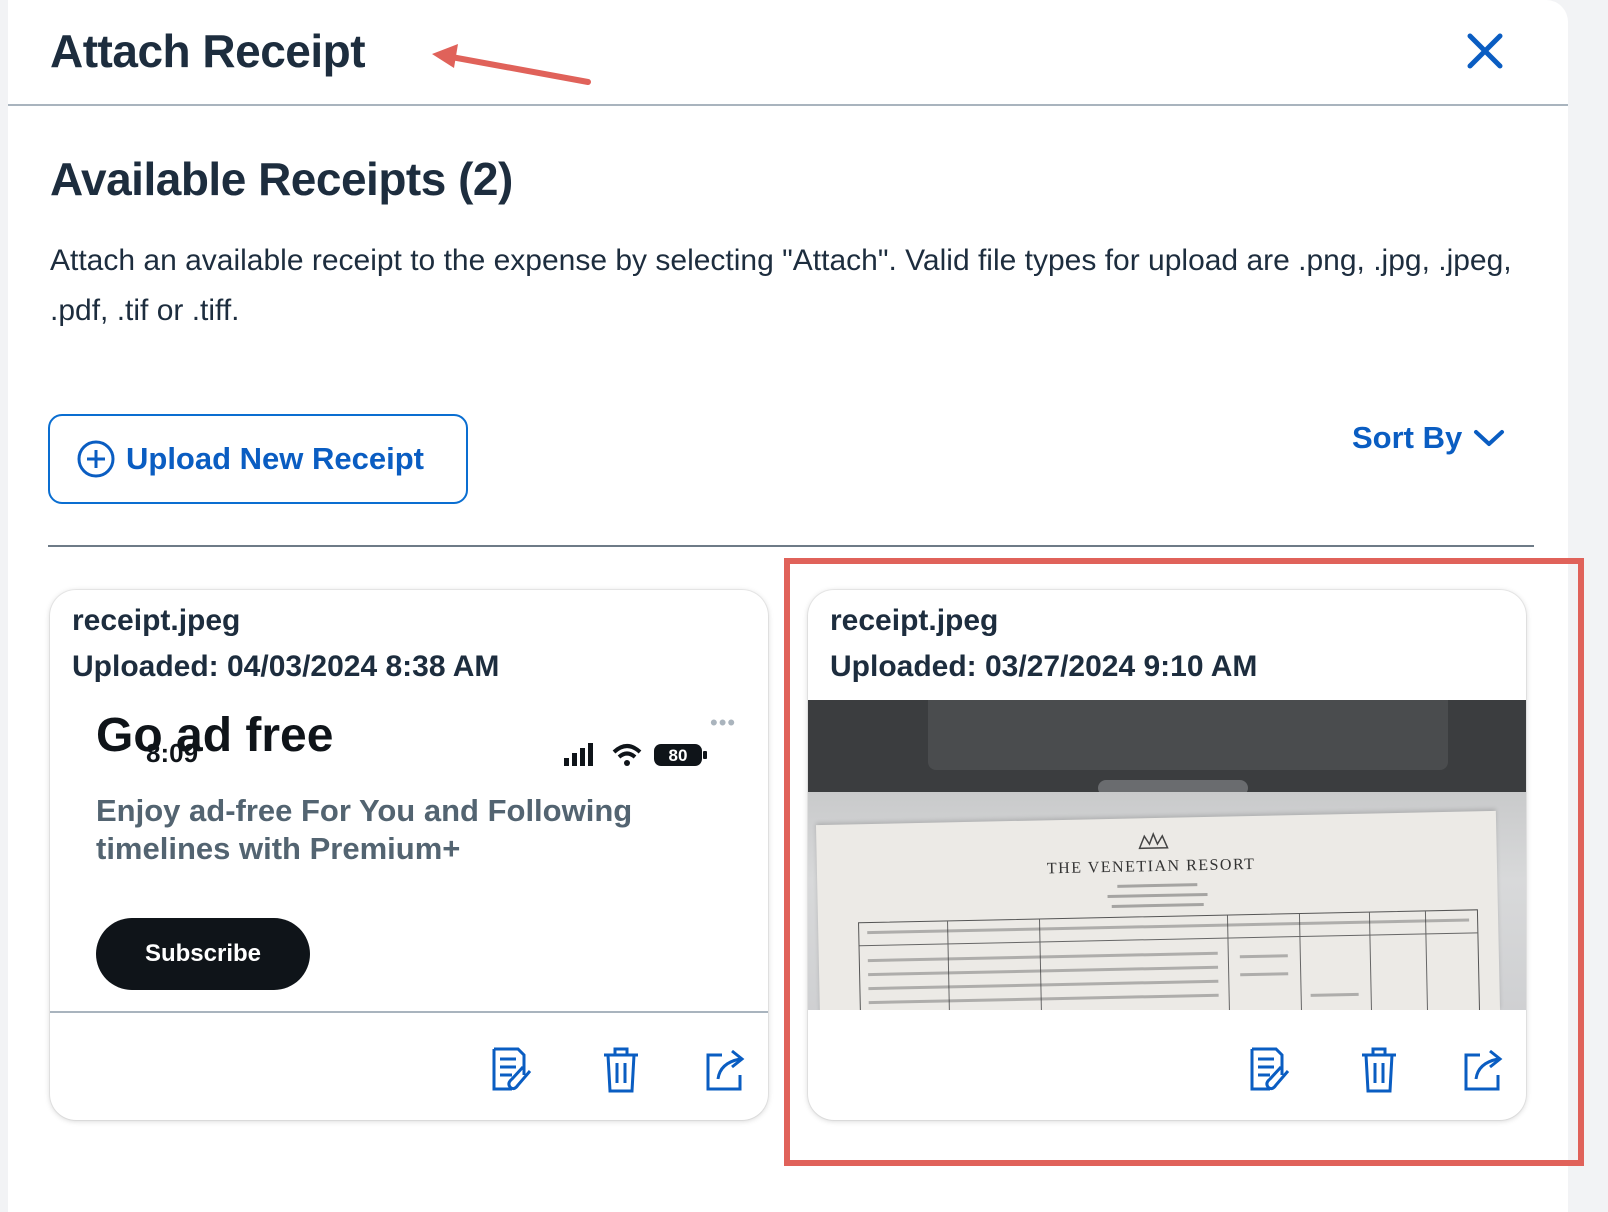 The image size is (1608, 1212). Describe the element at coordinates (678, 755) in the screenshot. I see `battery-level: 80` at that location.